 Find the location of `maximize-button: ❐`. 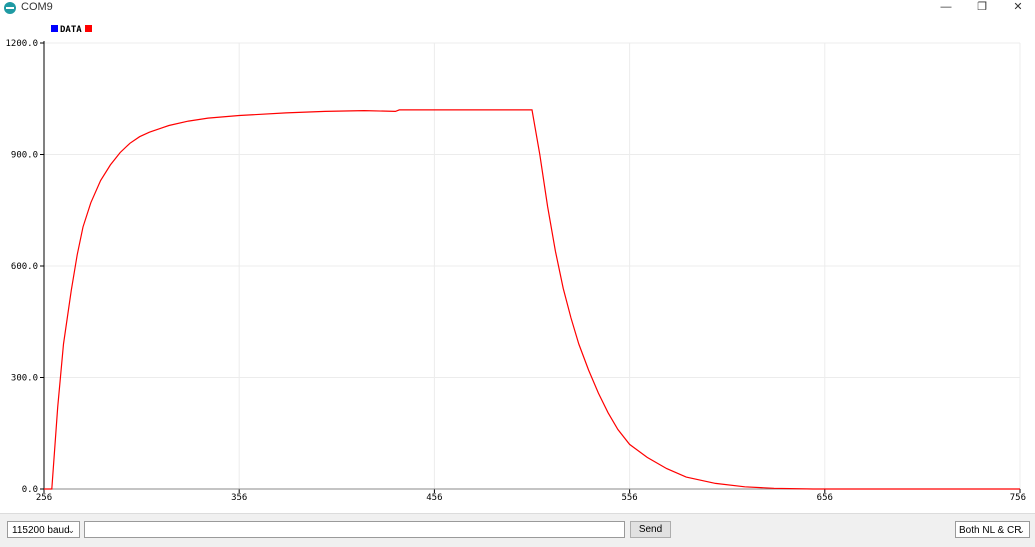

maximize-button: ❐ is located at coordinates (982, 8).